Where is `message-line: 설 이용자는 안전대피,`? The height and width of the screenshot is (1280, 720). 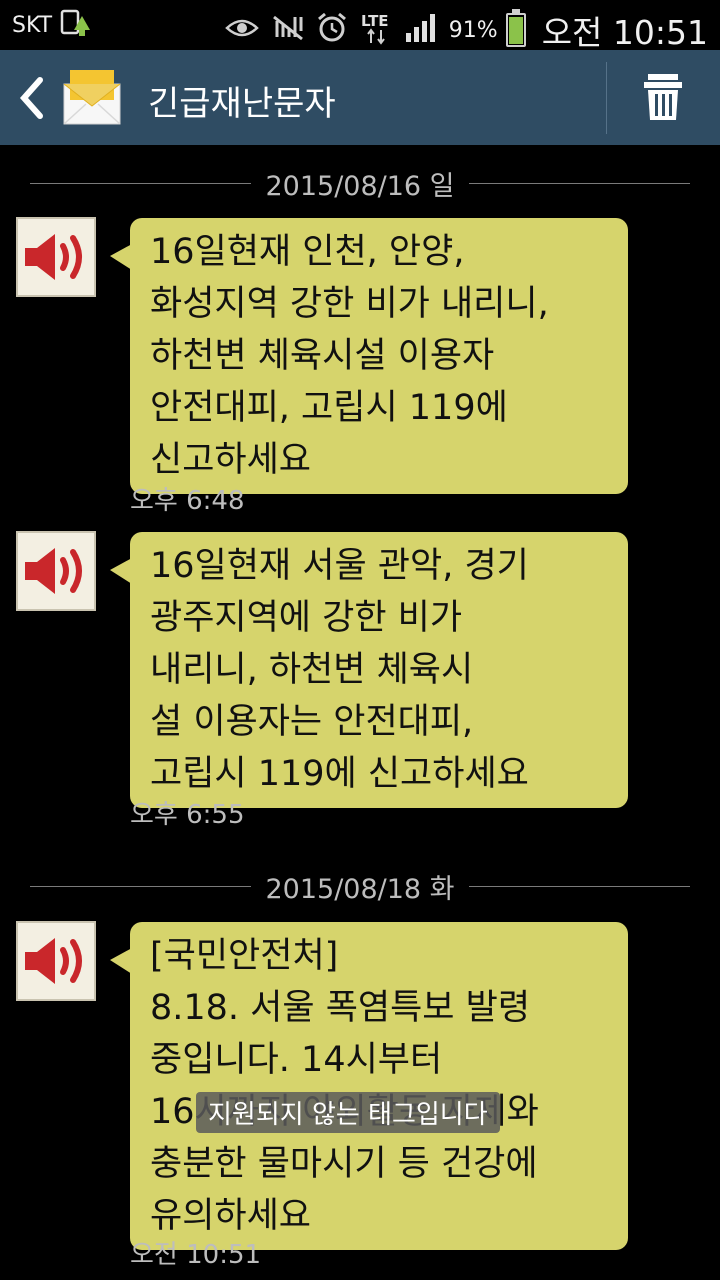 message-line: 설 이용자는 안전대피, is located at coordinates (312, 722).